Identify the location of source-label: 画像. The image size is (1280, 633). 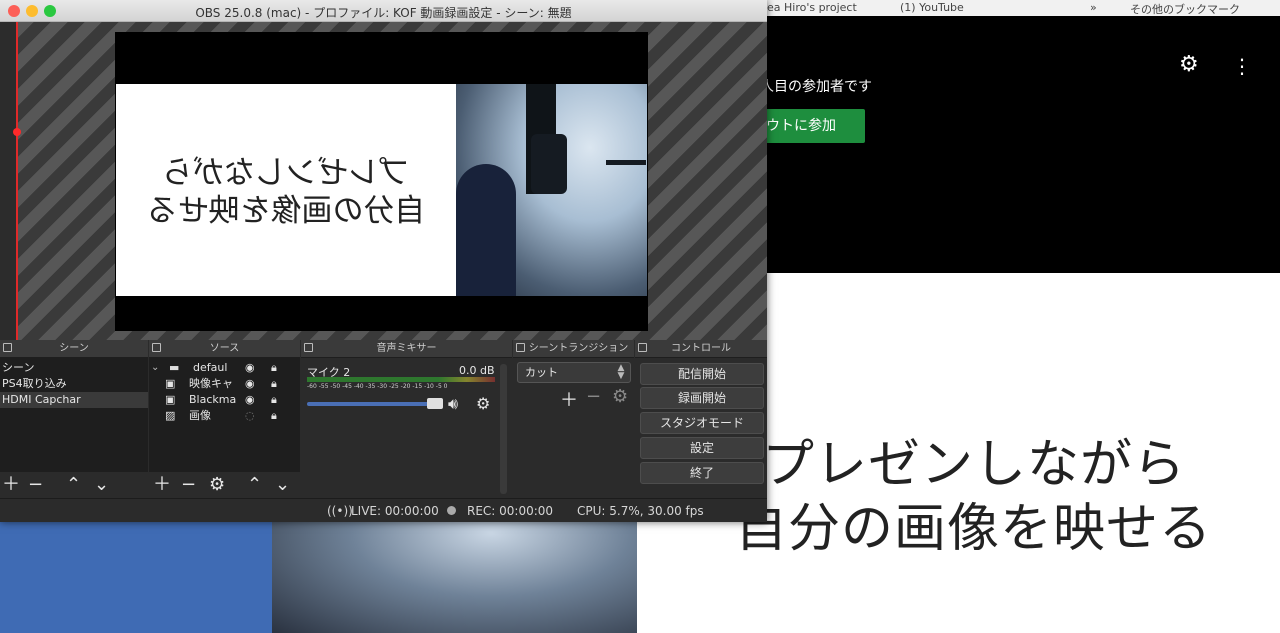
(200, 415).